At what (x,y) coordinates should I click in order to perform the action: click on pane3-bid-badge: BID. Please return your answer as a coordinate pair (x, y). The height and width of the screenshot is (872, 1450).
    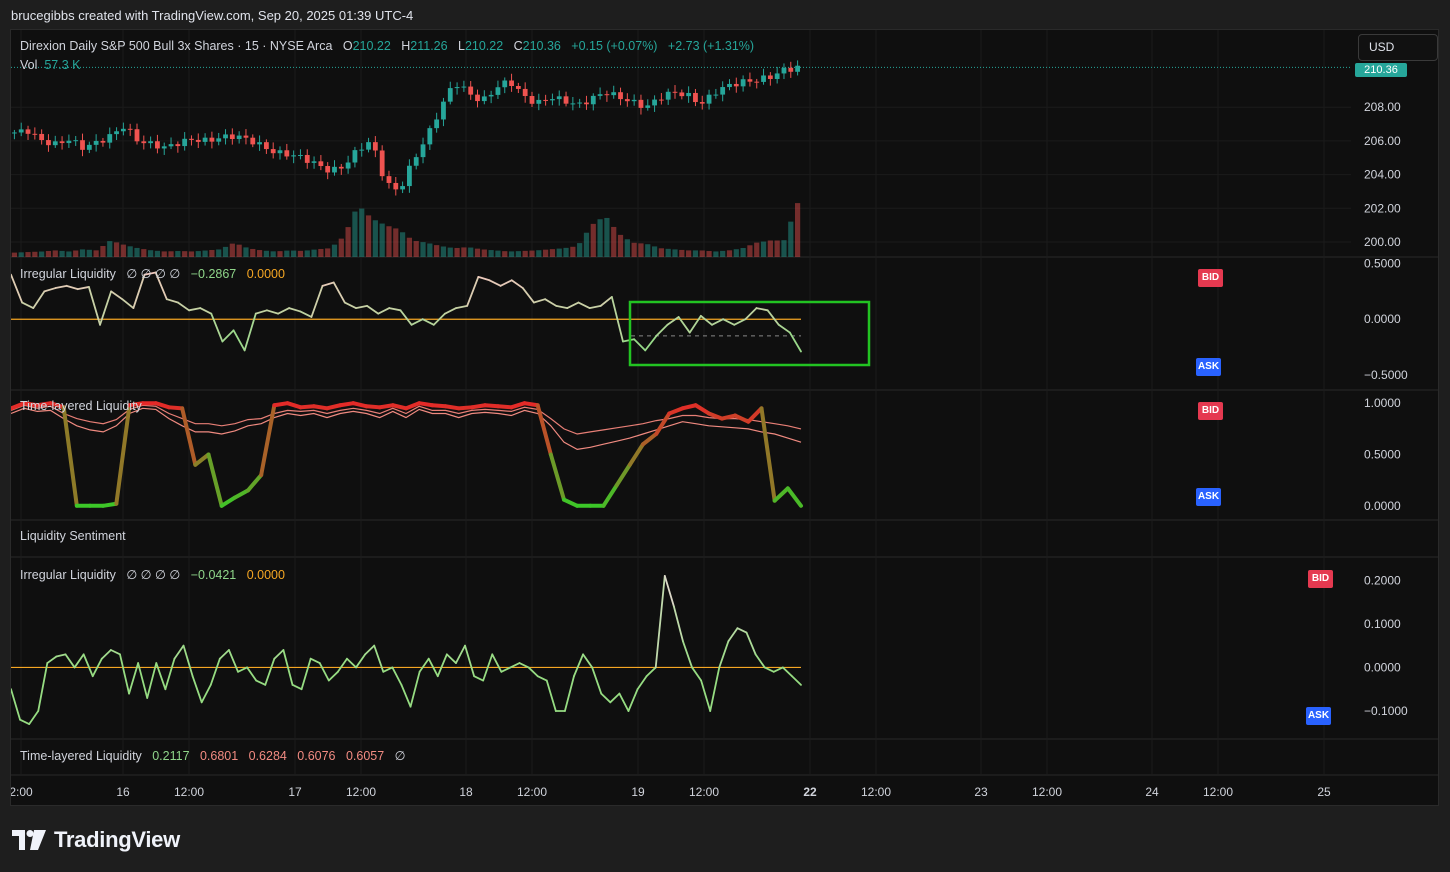
    Looking at the image, I should click on (1210, 411).